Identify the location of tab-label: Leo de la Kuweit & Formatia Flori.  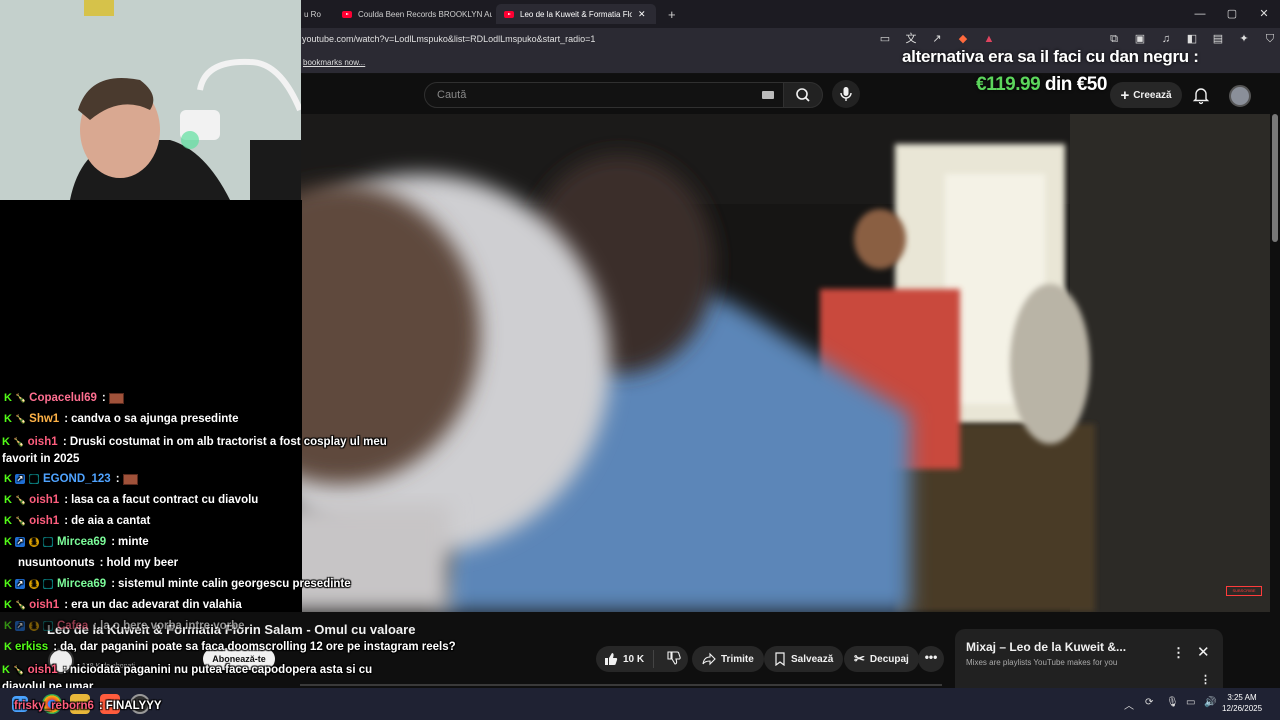
(576, 14).